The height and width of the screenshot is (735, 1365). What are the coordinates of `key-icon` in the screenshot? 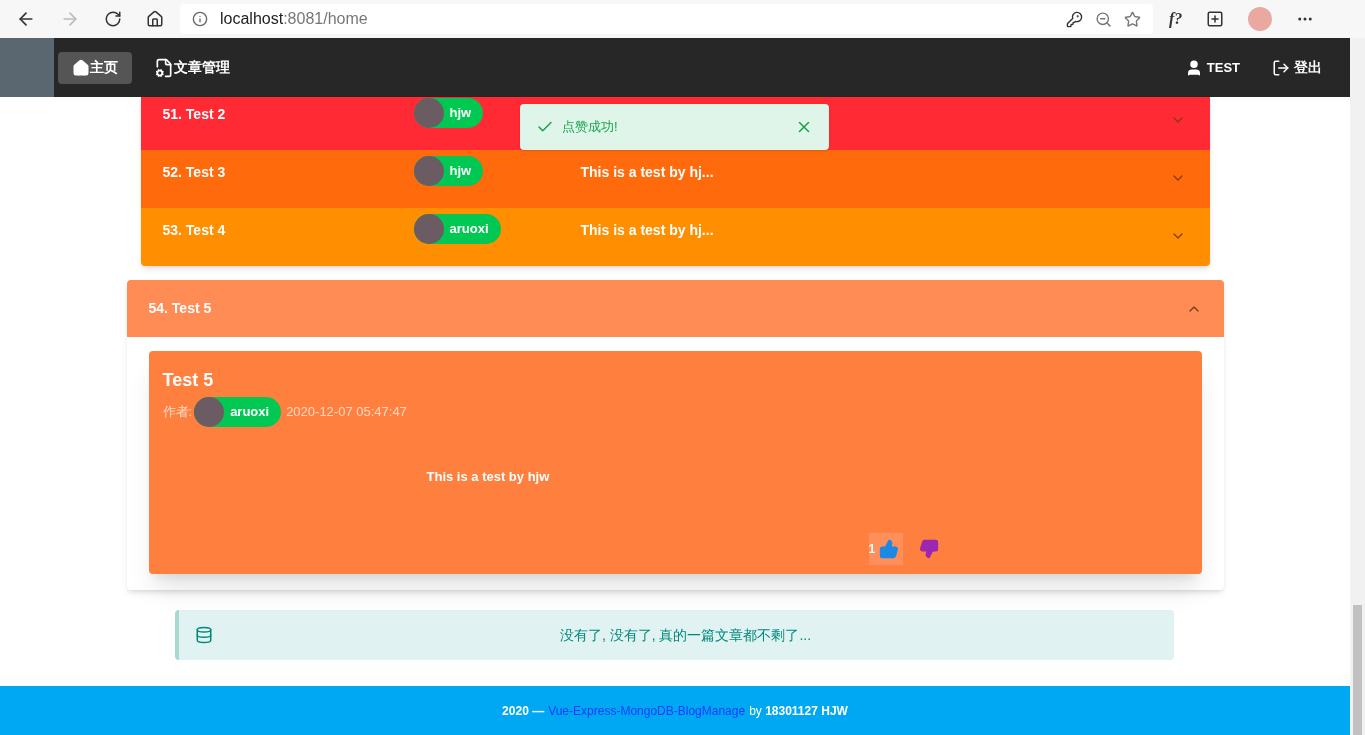 It's located at (1074, 19).